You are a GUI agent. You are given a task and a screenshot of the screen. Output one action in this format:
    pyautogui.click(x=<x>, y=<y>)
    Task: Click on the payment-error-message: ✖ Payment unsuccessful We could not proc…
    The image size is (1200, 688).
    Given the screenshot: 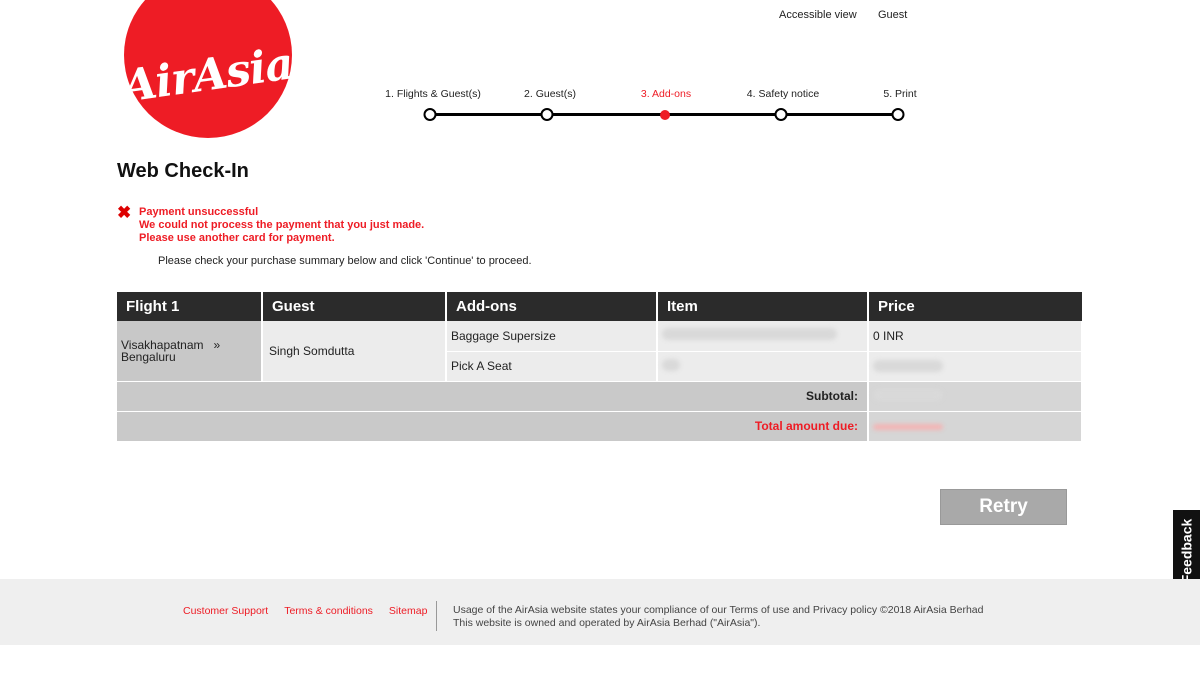 What is the action you would take?
    pyautogui.click(x=271, y=224)
    